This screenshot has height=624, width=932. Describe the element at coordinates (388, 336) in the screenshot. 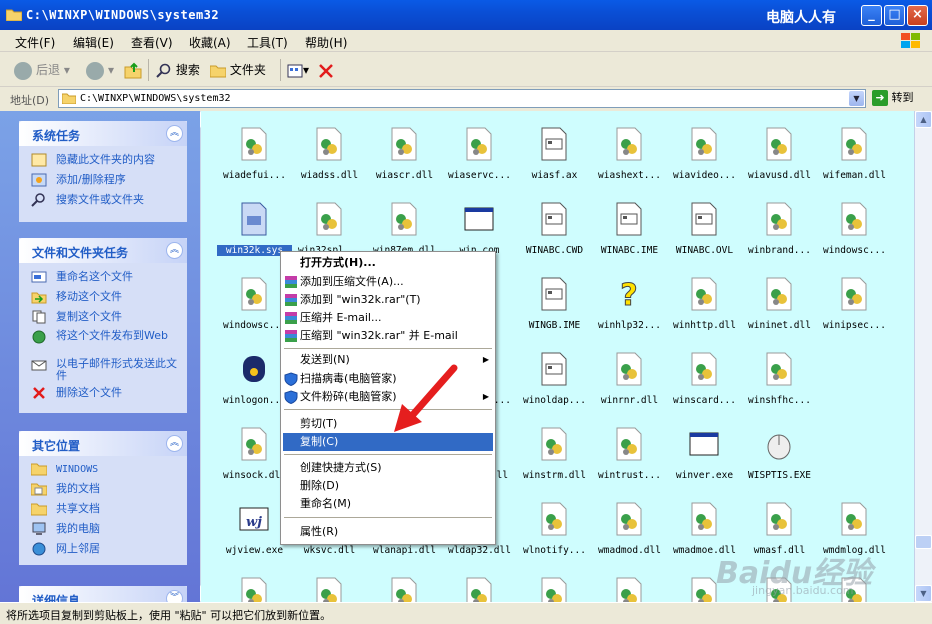

I see `menu-compress-rar-email: 压缩到 "win32k.rar" 并 E-mail` at that location.